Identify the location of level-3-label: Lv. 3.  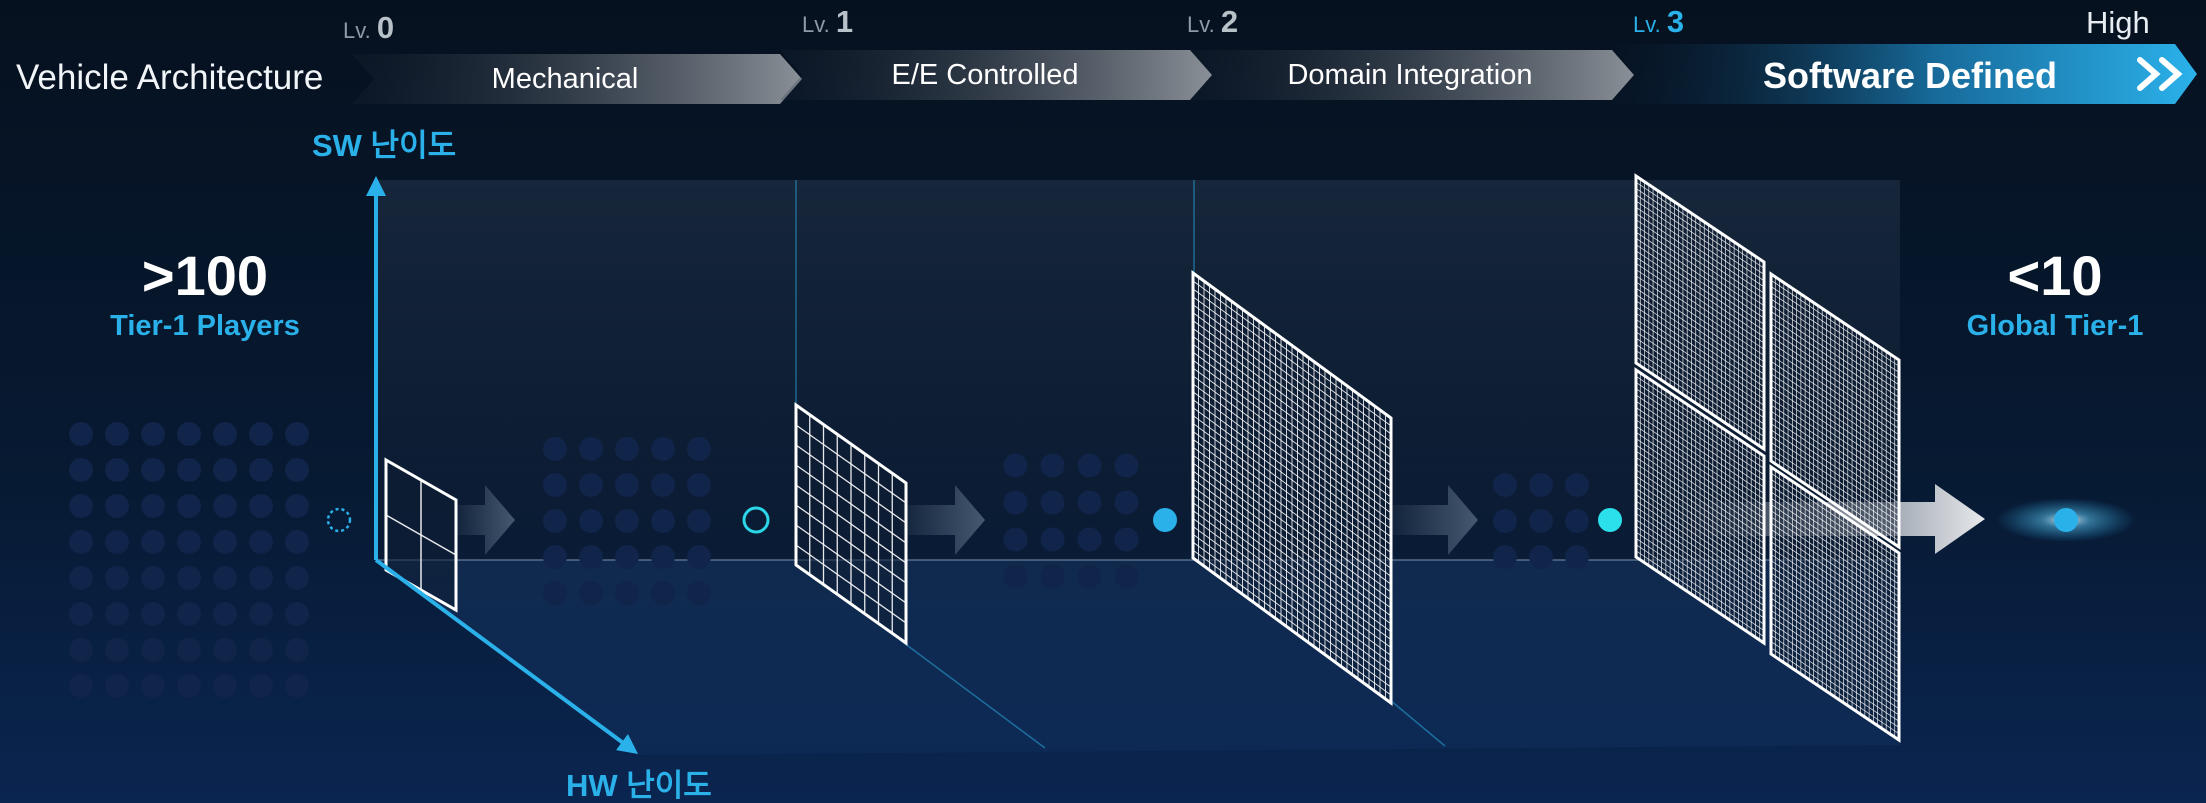
(1659, 21).